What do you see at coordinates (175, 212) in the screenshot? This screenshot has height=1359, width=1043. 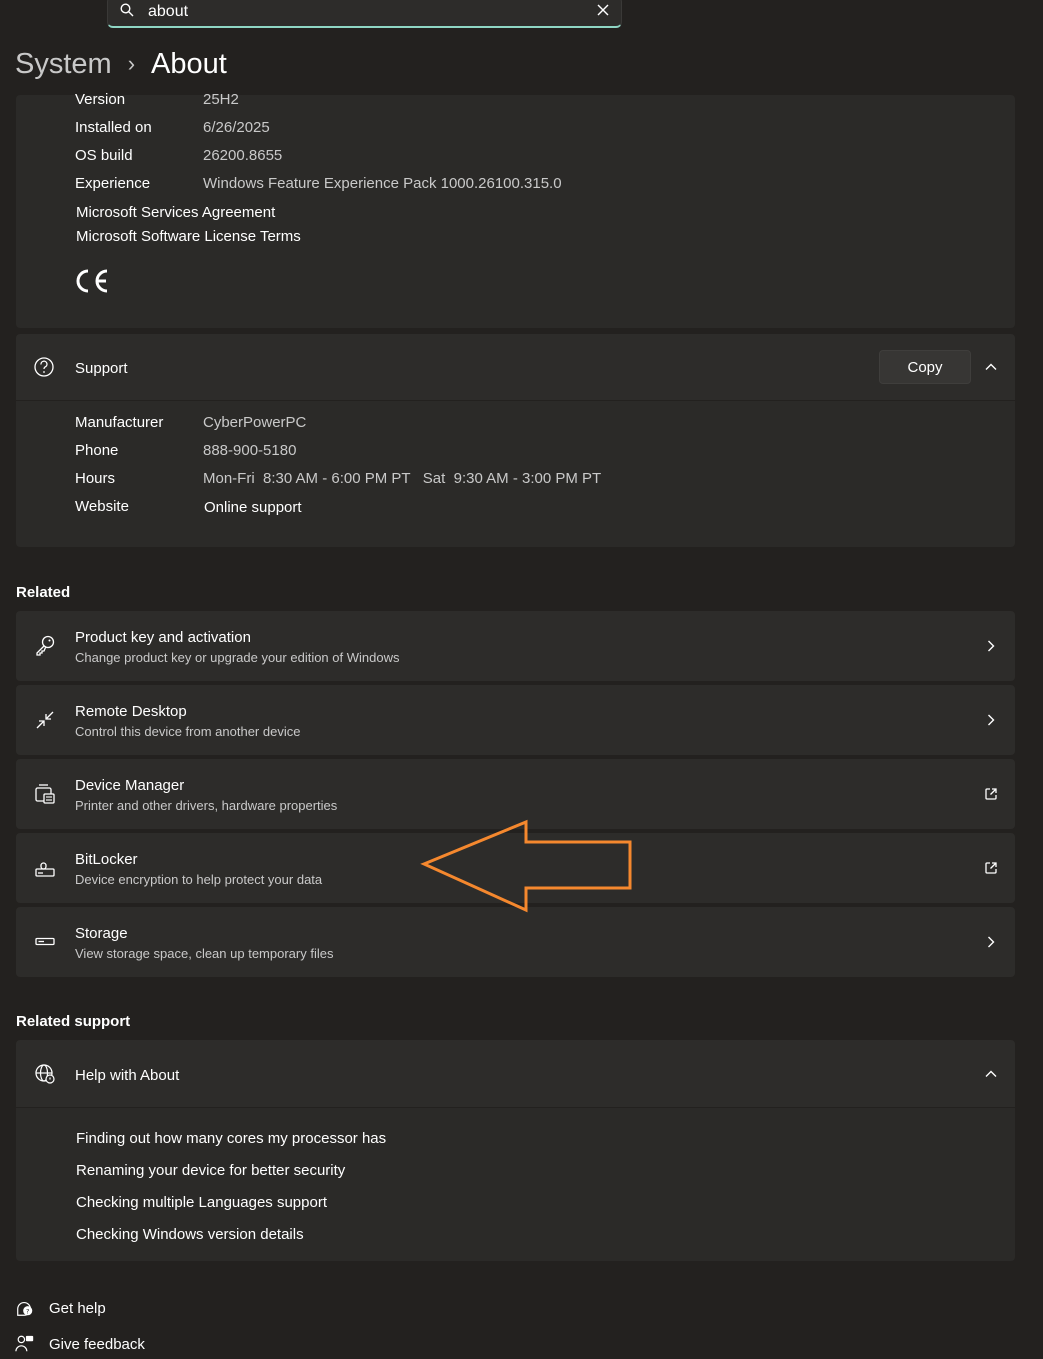 I see `services-agreement-link: Microsoft Services Agreement` at bounding box center [175, 212].